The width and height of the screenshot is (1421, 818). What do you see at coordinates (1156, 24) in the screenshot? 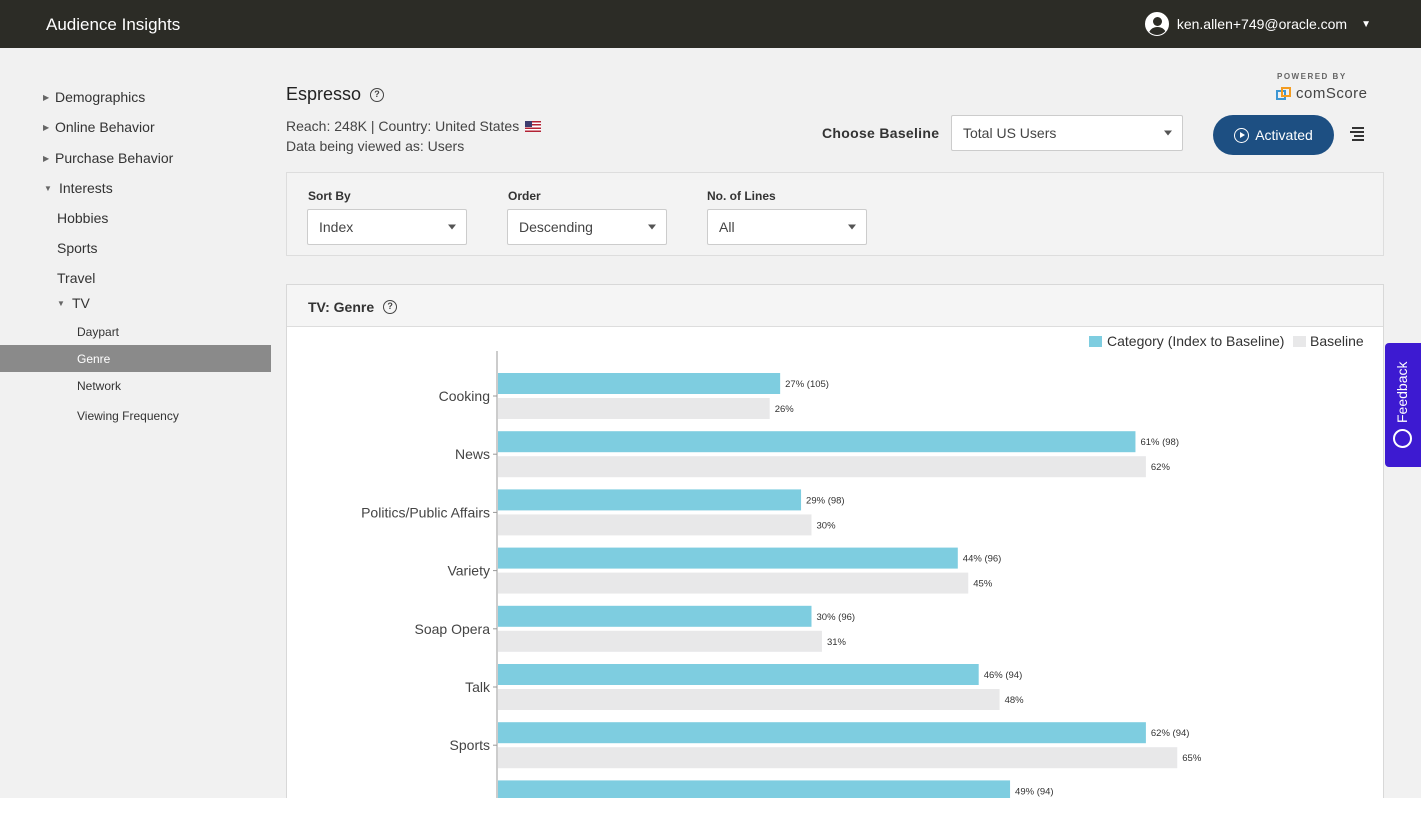
I see `user-avatar-icon` at bounding box center [1156, 24].